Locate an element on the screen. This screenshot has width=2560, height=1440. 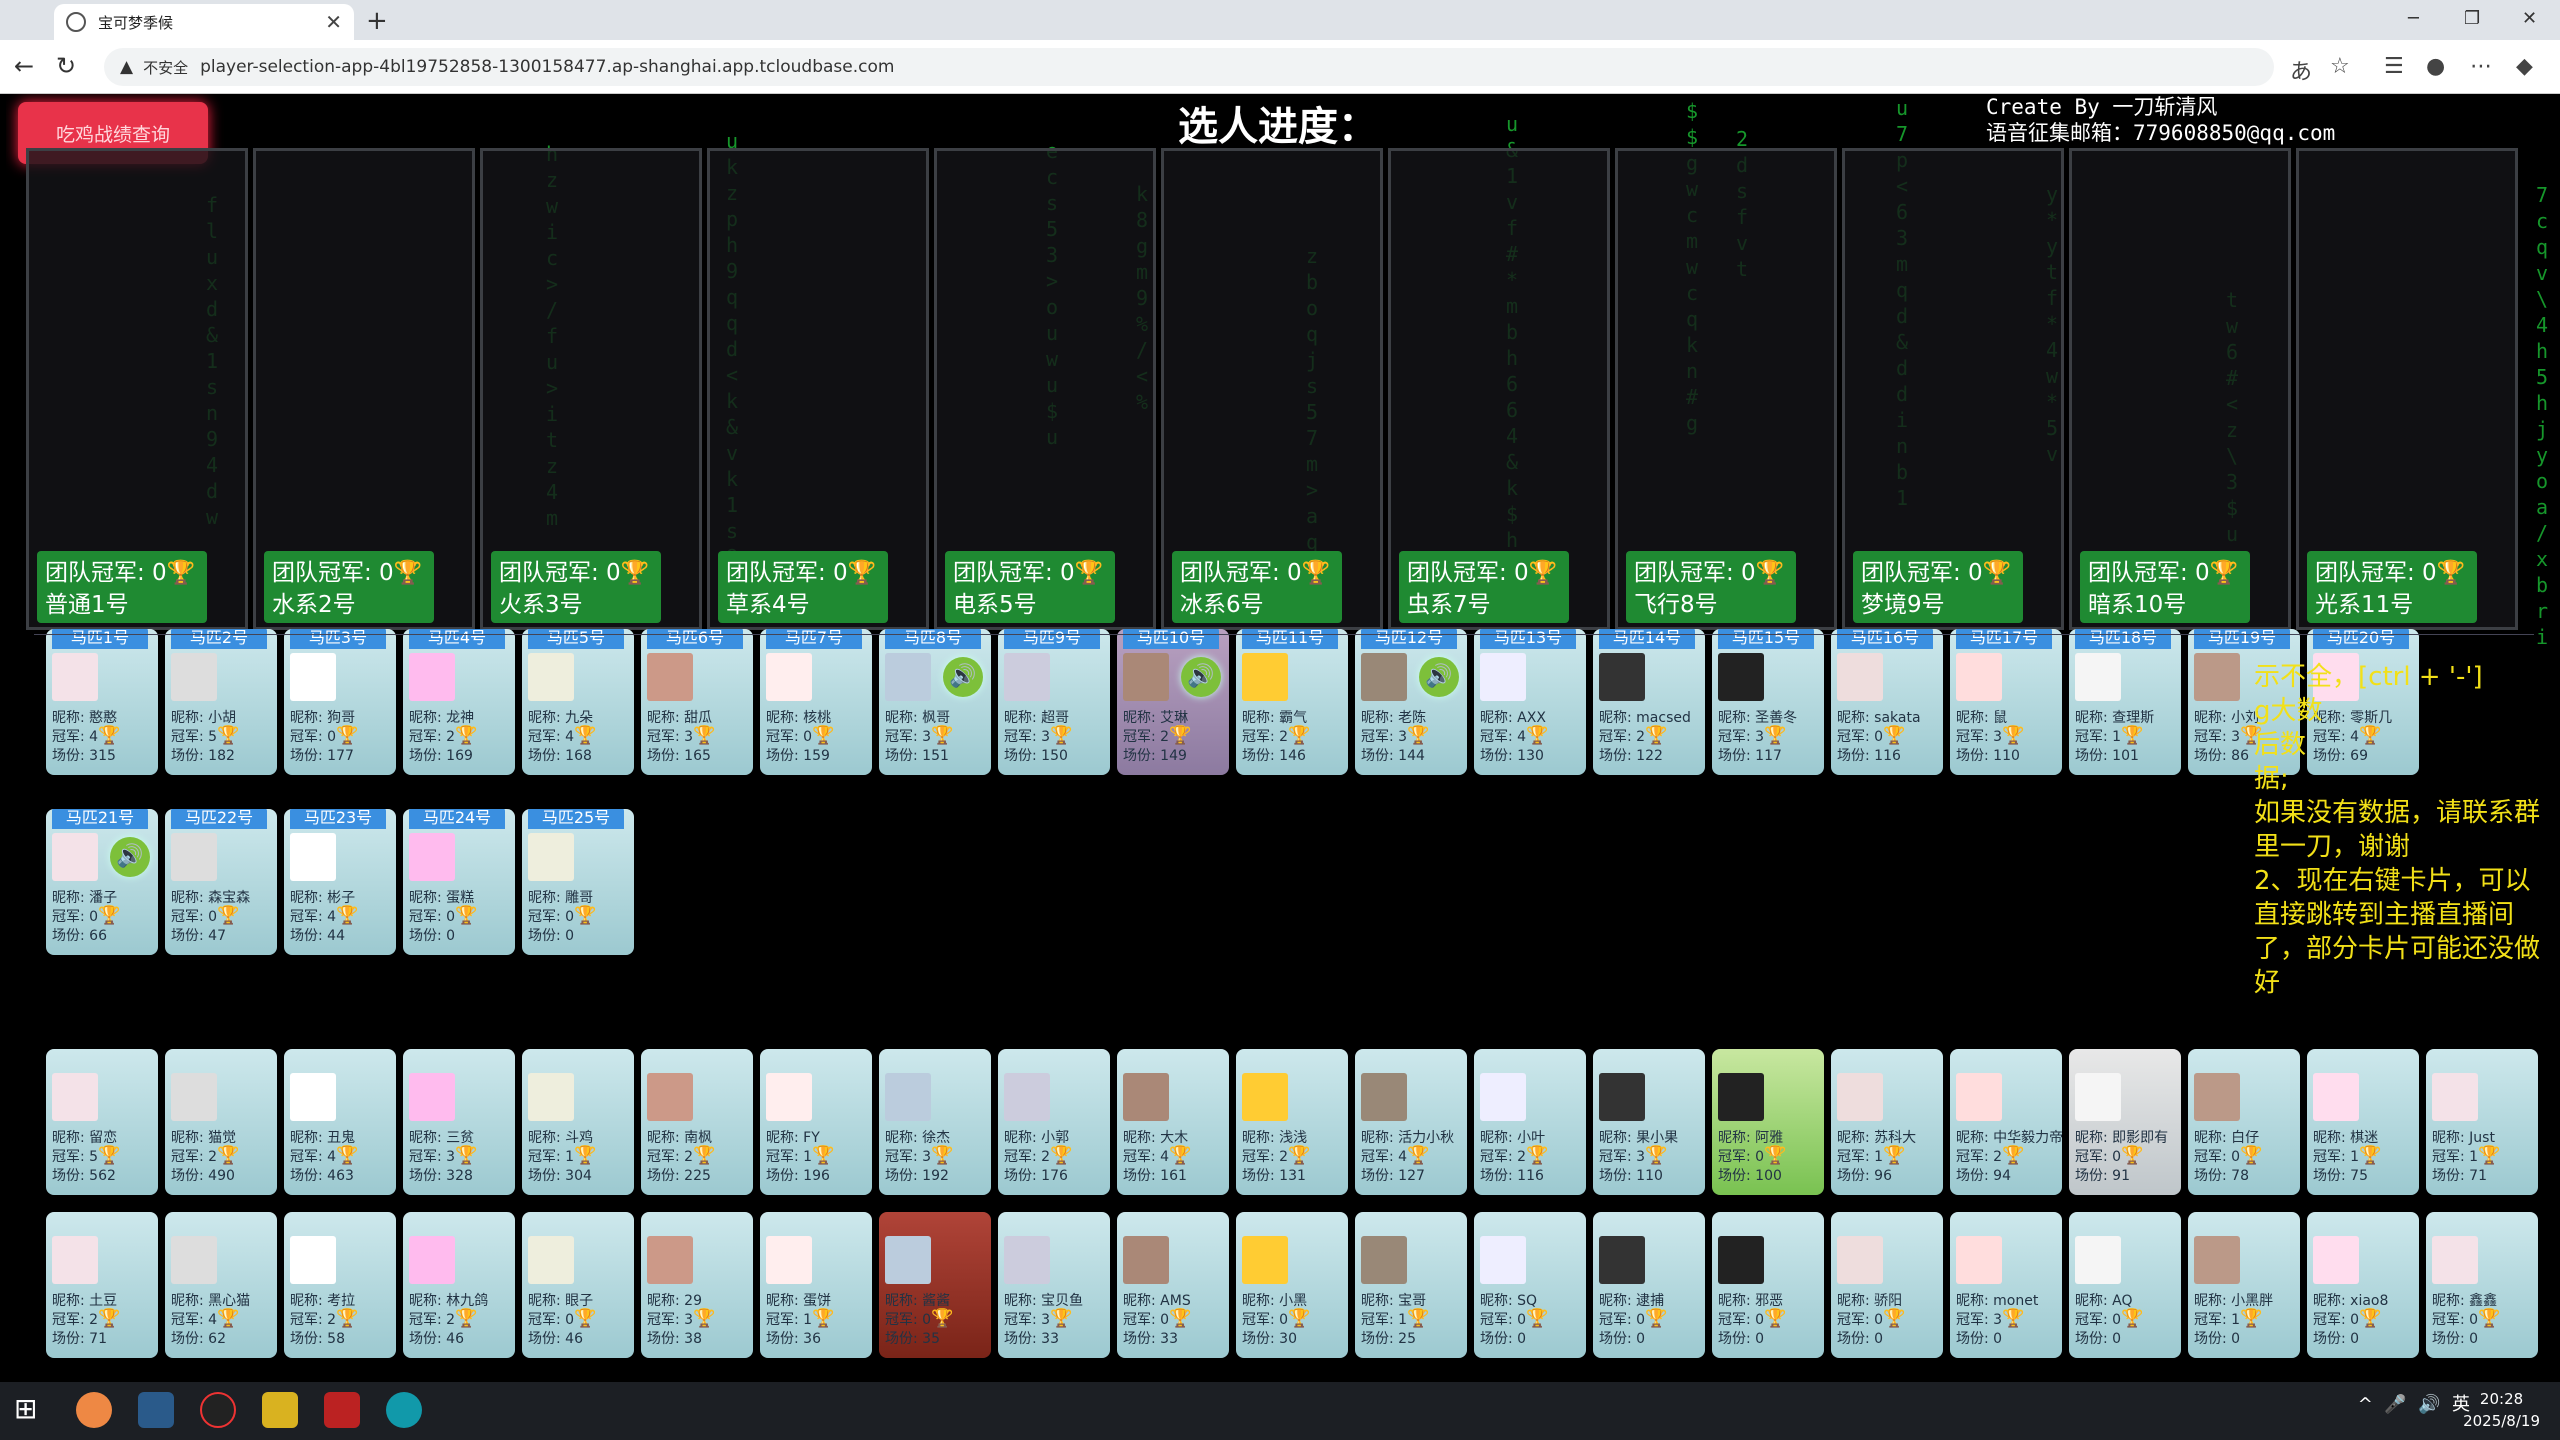
team-slot: 团队冠军: 0🏆 草系4号 is located at coordinates (818, 389).